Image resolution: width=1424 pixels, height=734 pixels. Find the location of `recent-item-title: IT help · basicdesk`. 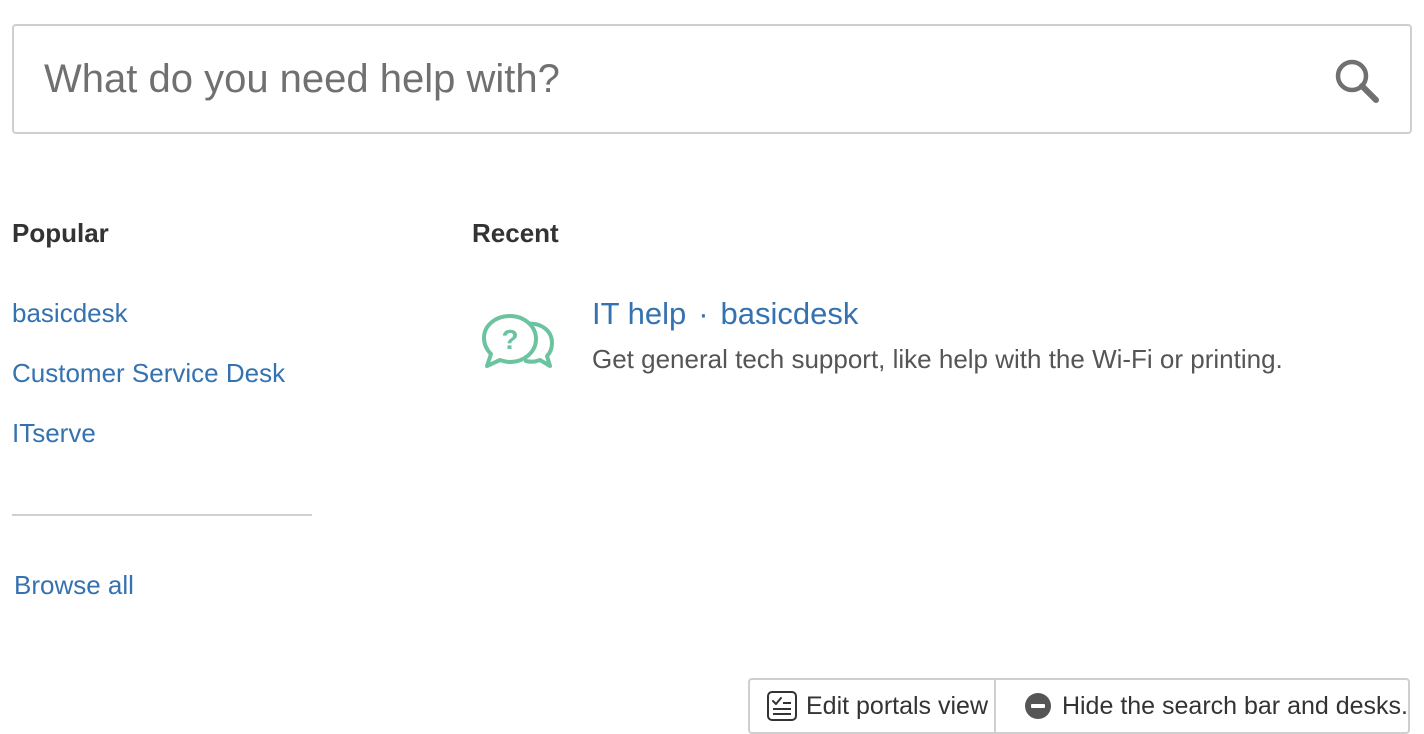

recent-item-title: IT help · basicdesk is located at coordinates (725, 314).